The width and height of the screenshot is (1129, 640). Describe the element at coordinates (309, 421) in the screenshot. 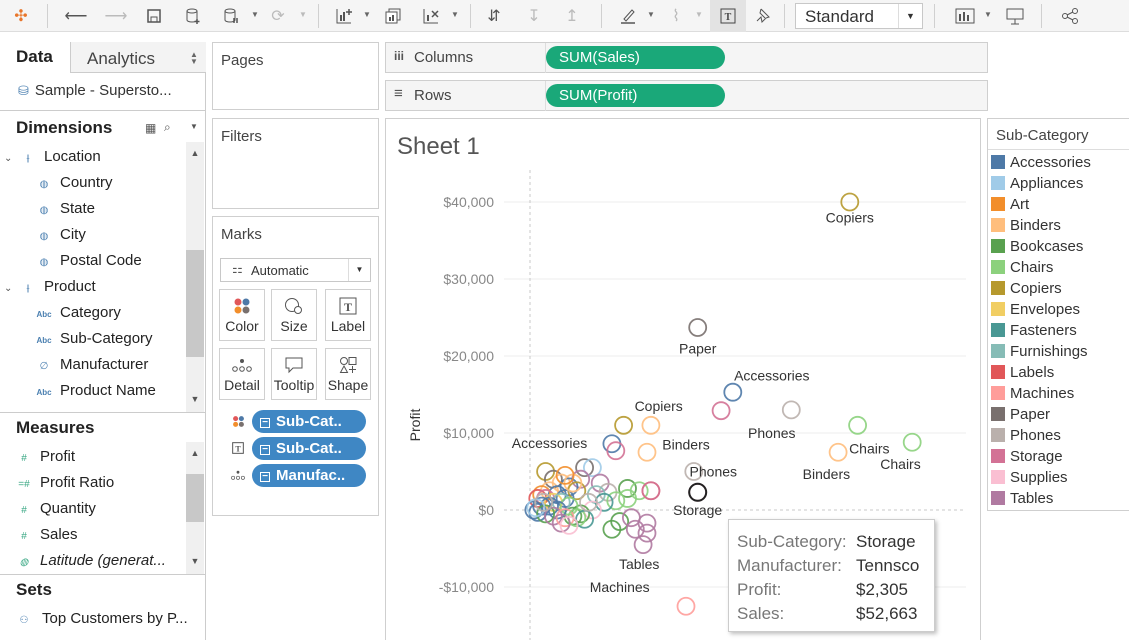

I see `marks-pill-color: − Sub-Cat..` at that location.